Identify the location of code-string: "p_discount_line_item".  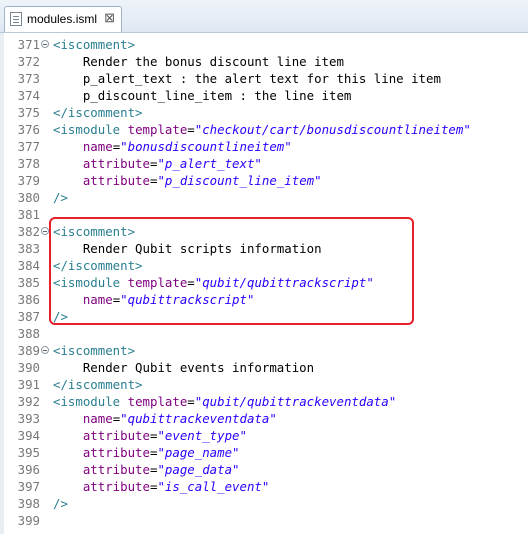
(239, 180).